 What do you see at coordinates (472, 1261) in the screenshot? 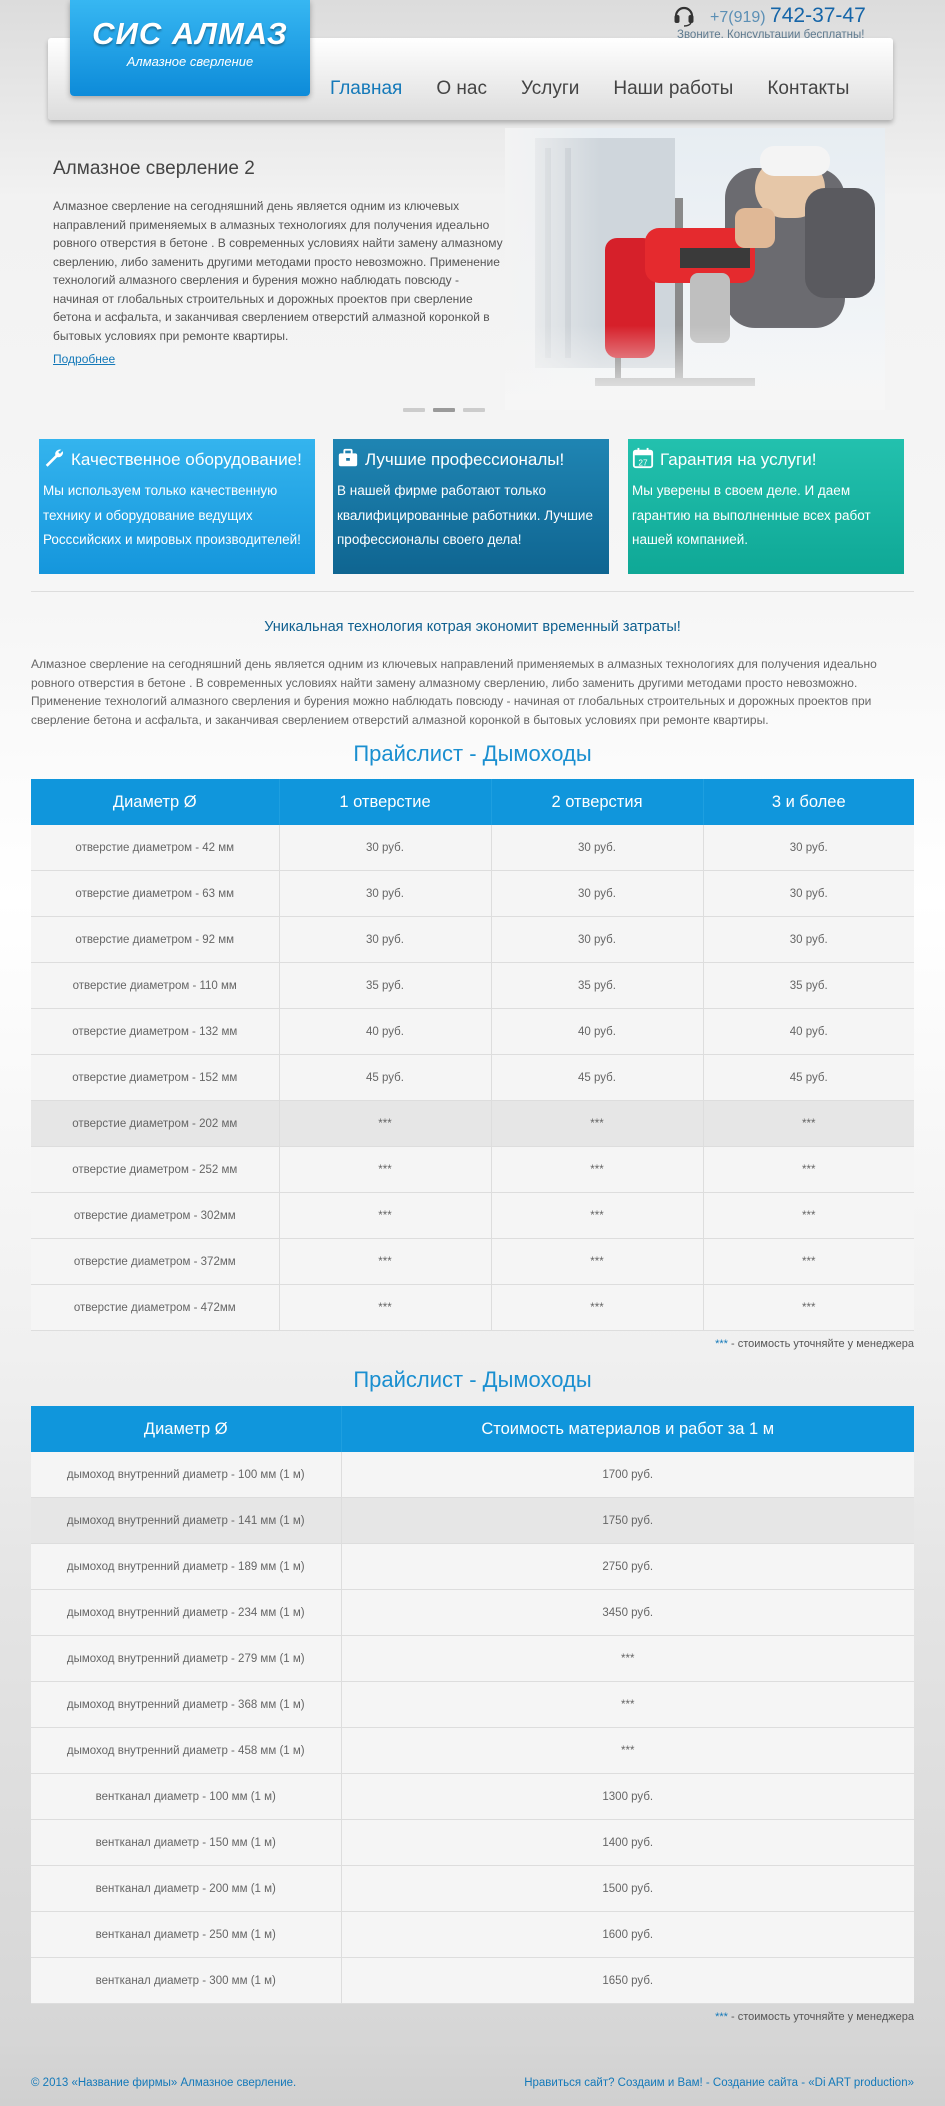
I see `table-row: отверстие диаметром - 372мм *** *** ***` at bounding box center [472, 1261].